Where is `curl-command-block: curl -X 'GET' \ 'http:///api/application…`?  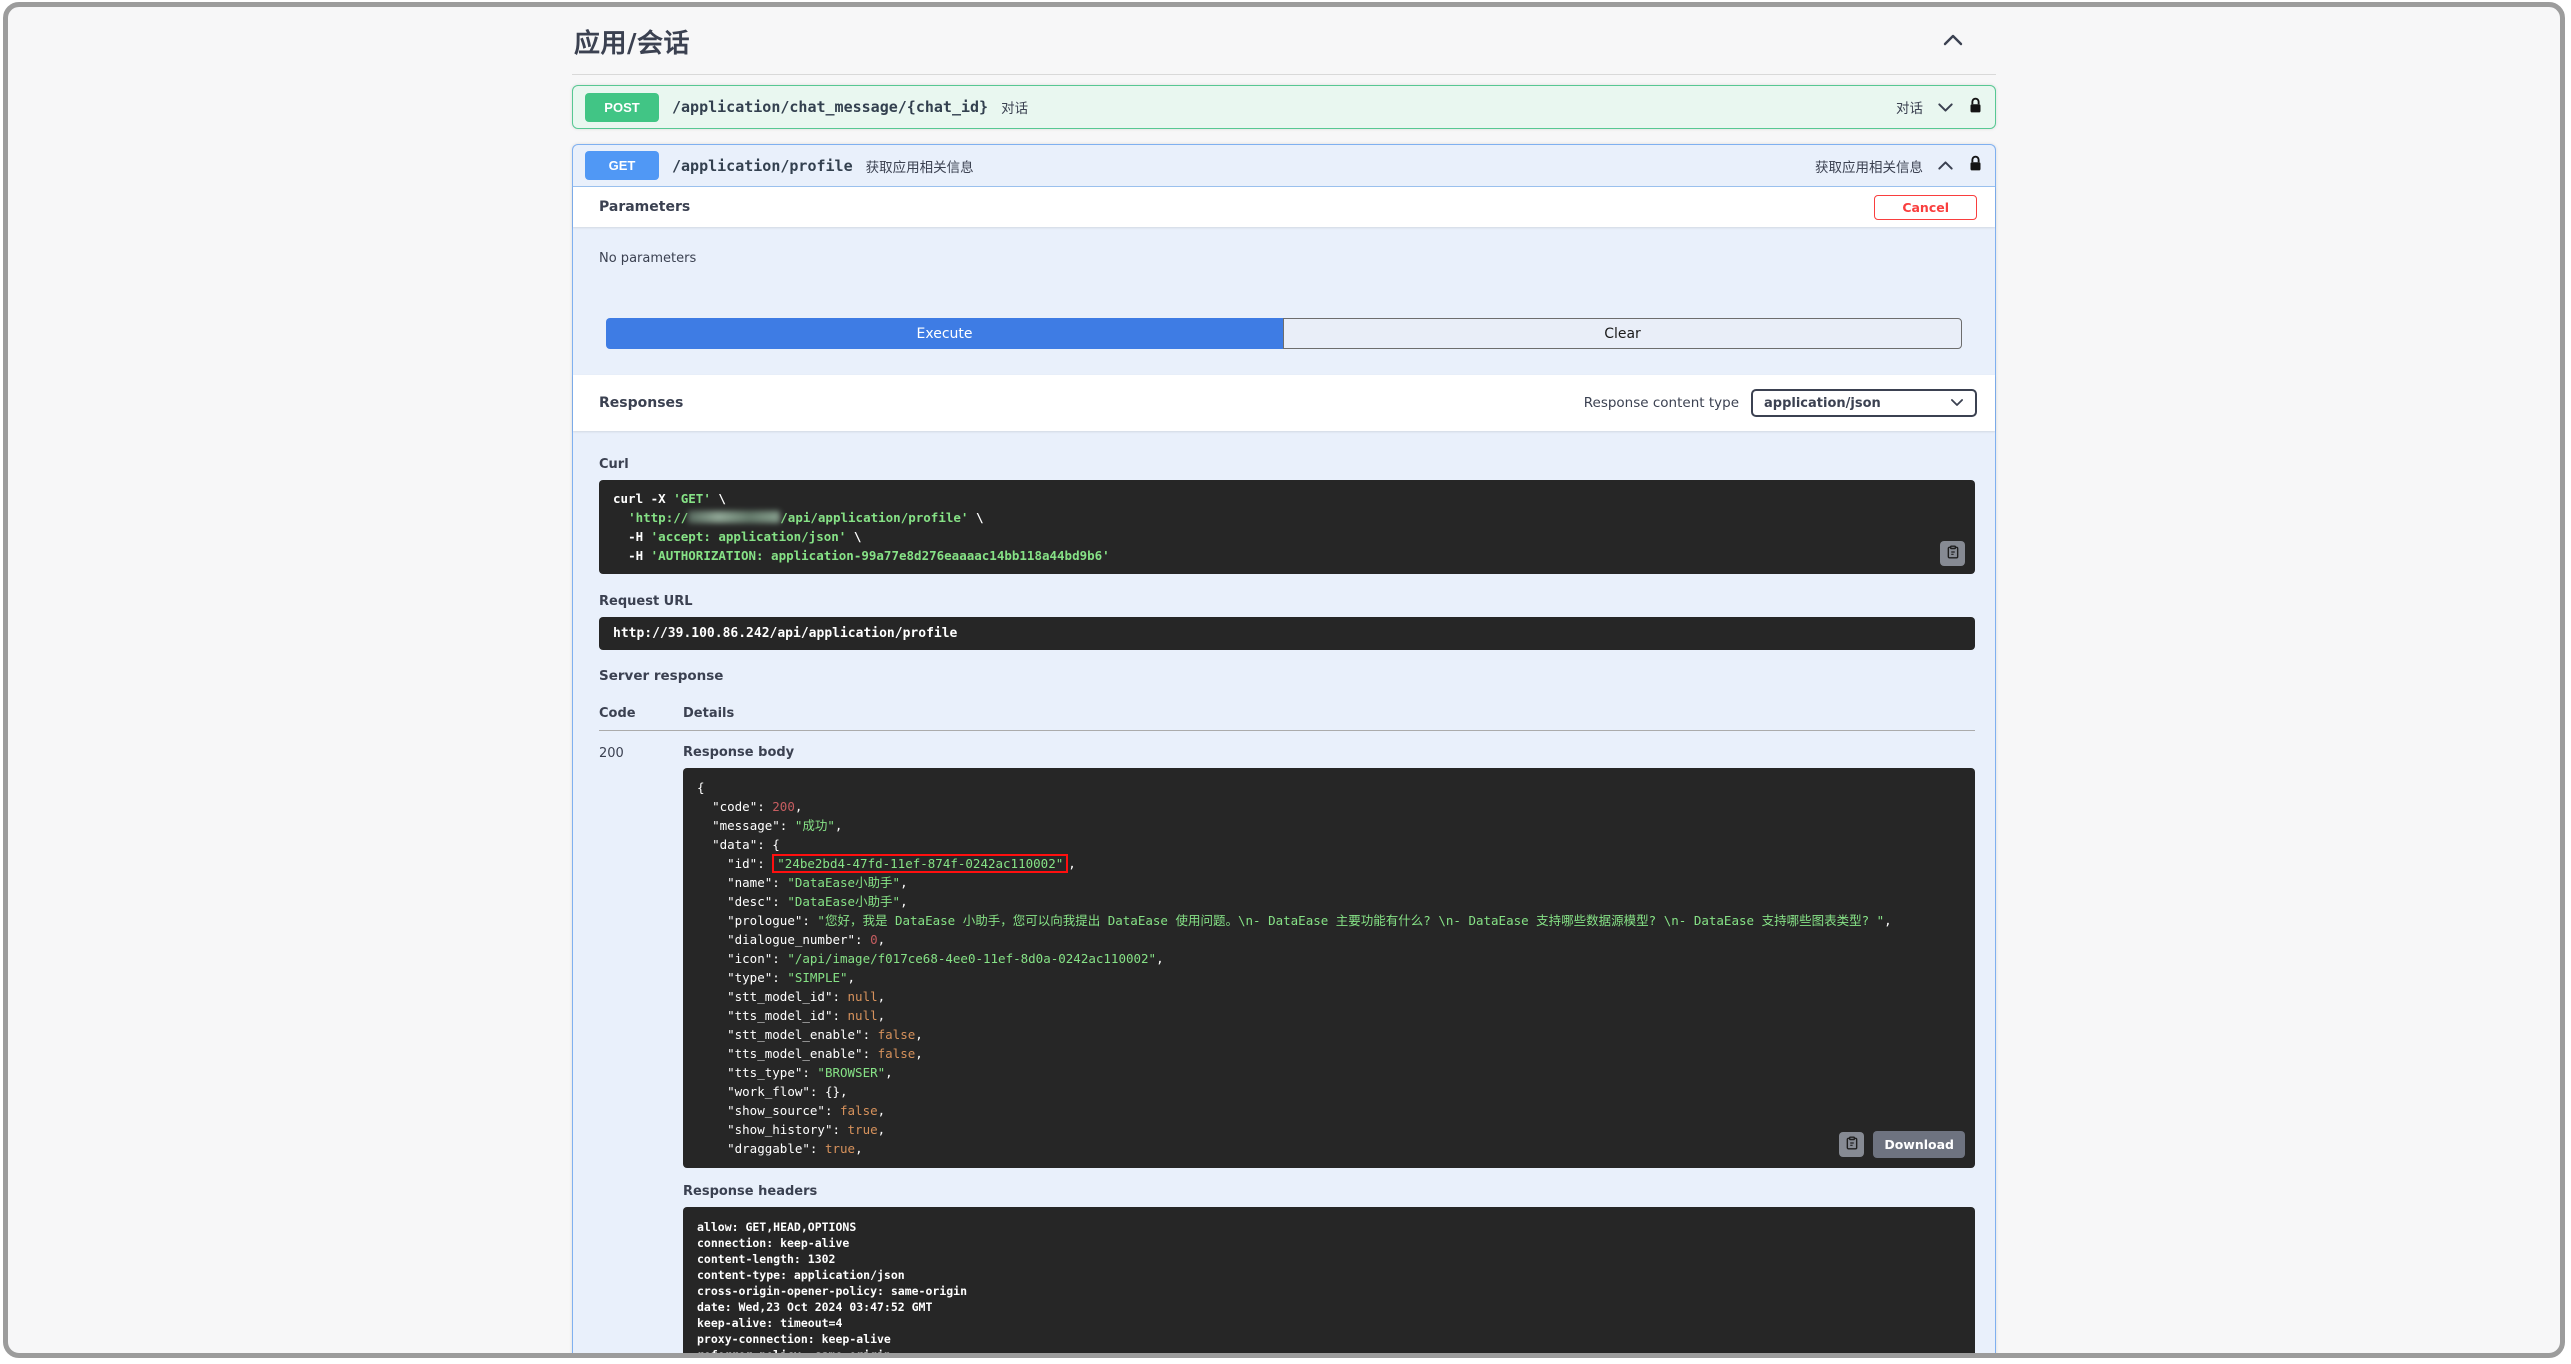
curl-command-block: curl -X 'GET' \ 'http:///api/application… is located at coordinates (1287, 527).